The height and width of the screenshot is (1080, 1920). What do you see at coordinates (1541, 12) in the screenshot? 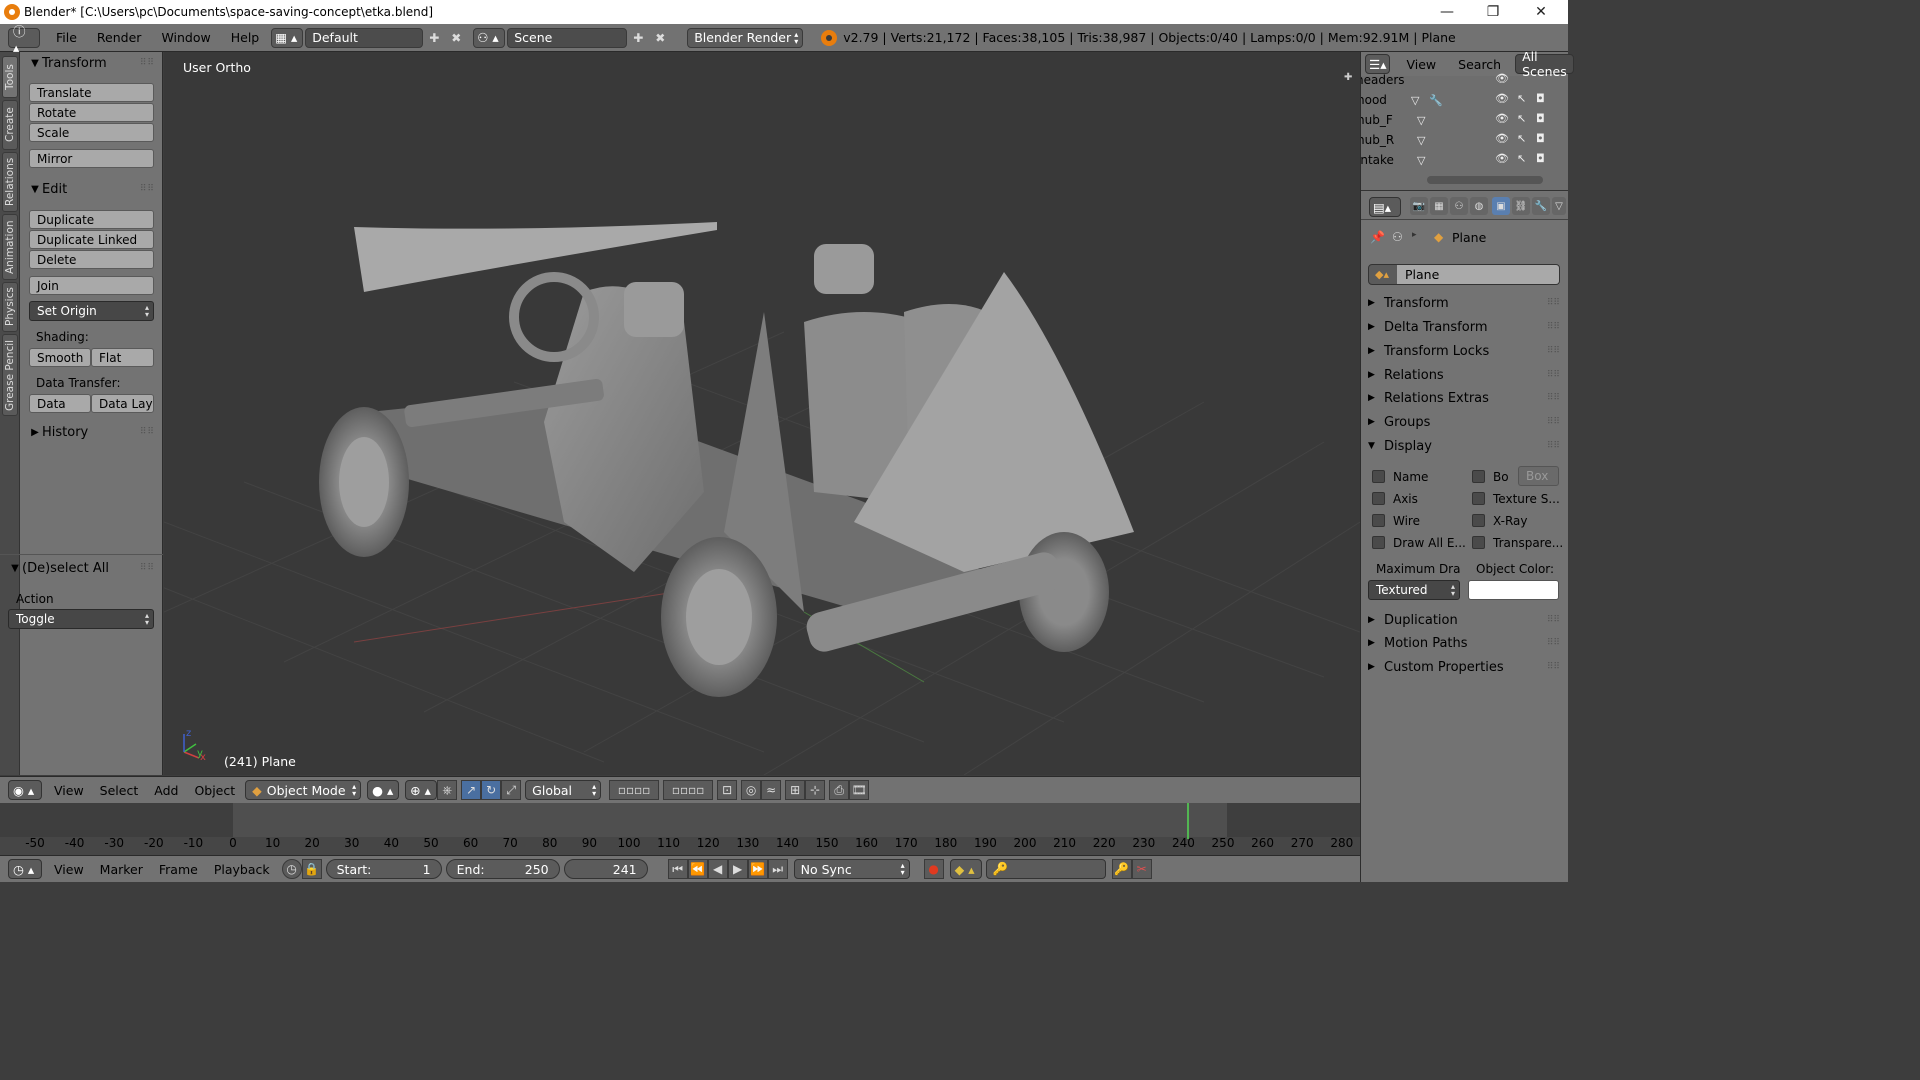
I see `close-window-button: ✕` at bounding box center [1541, 12].